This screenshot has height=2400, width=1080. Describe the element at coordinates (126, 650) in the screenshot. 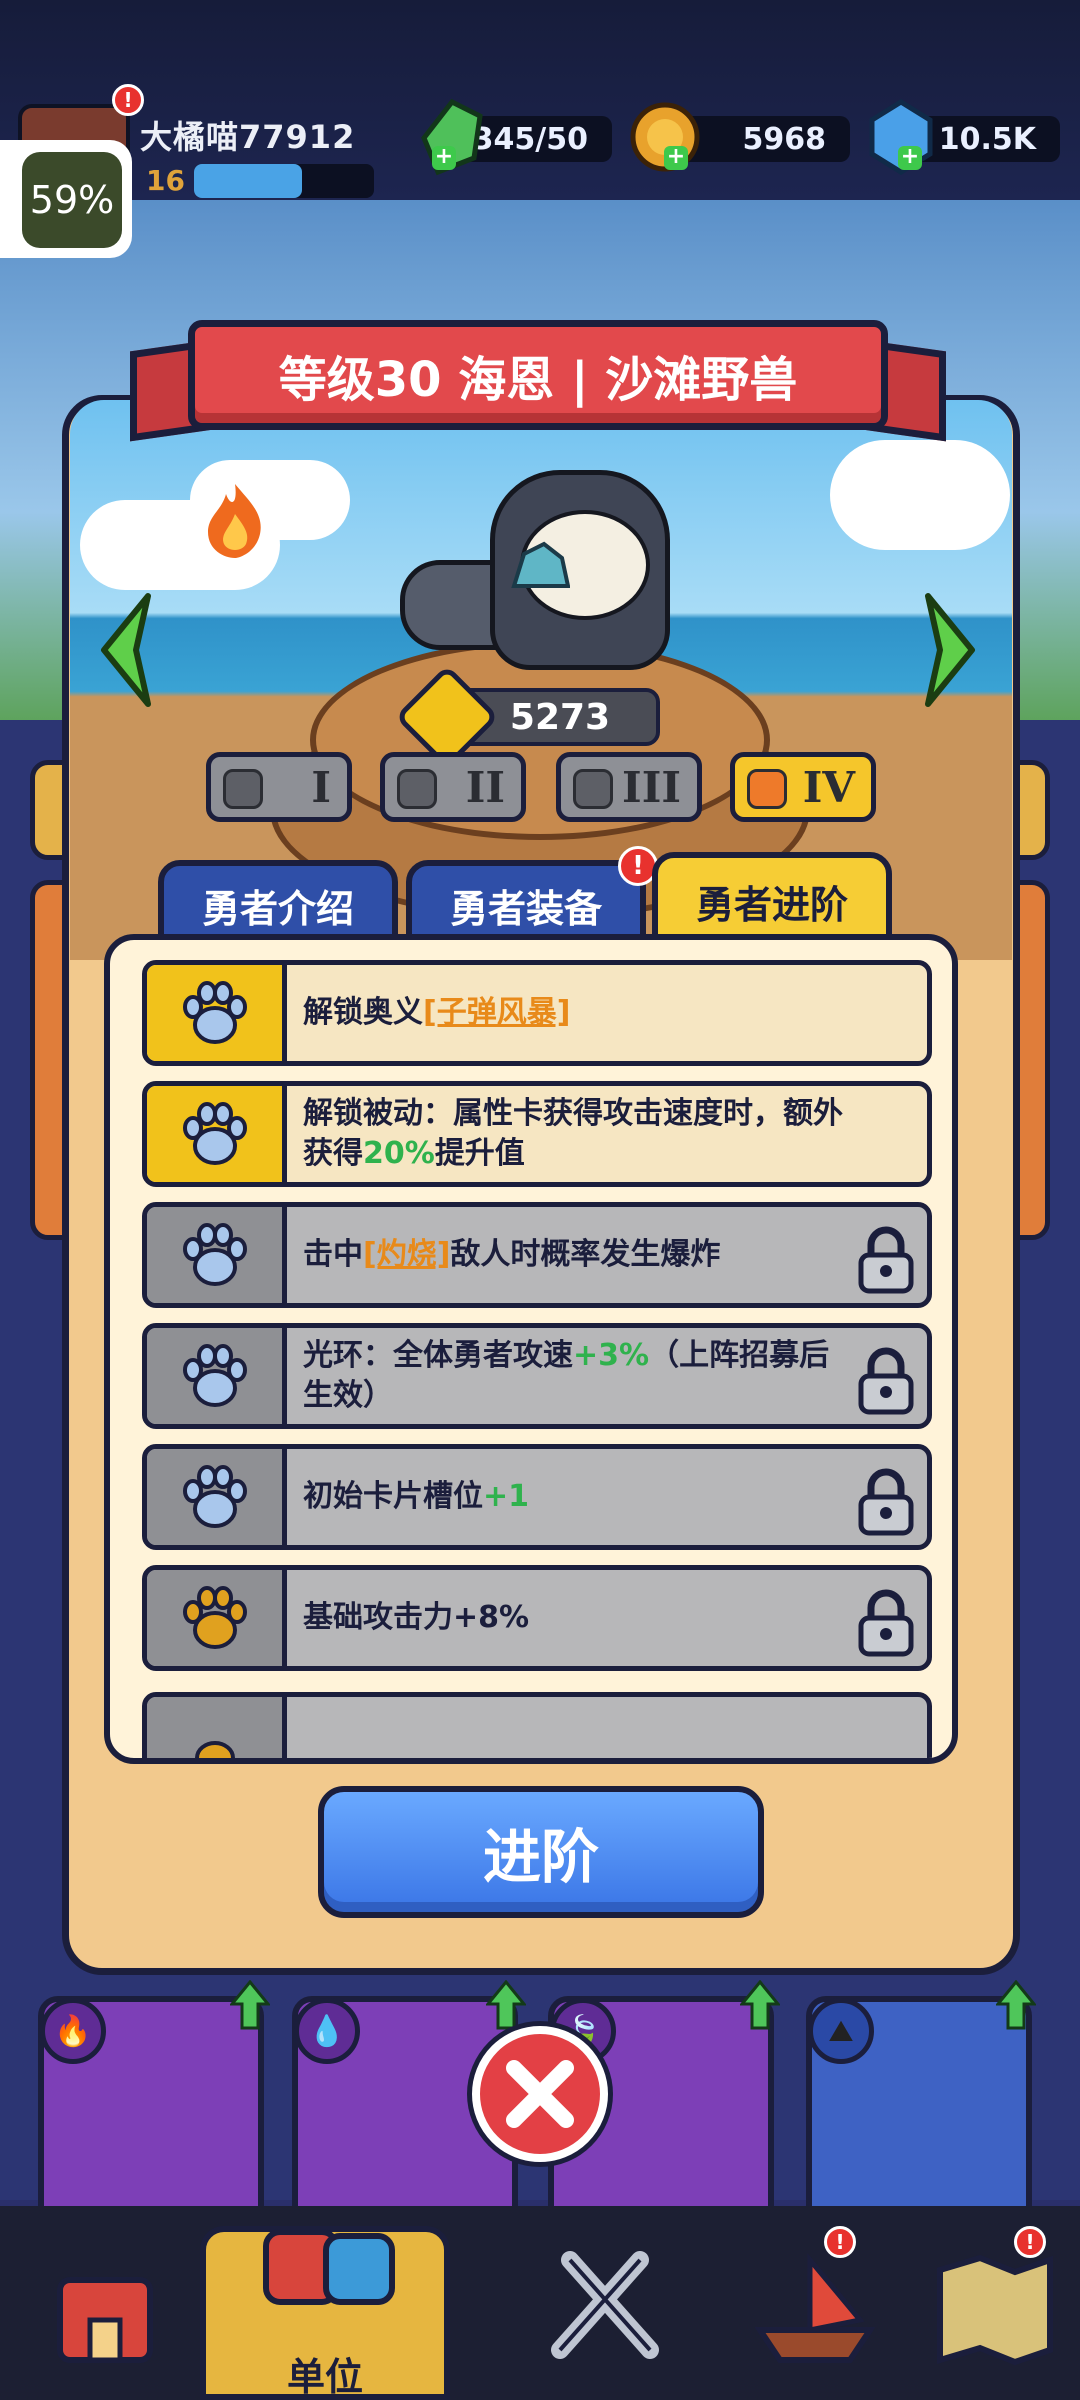

I see `prev-hero-arrow-icon` at that location.